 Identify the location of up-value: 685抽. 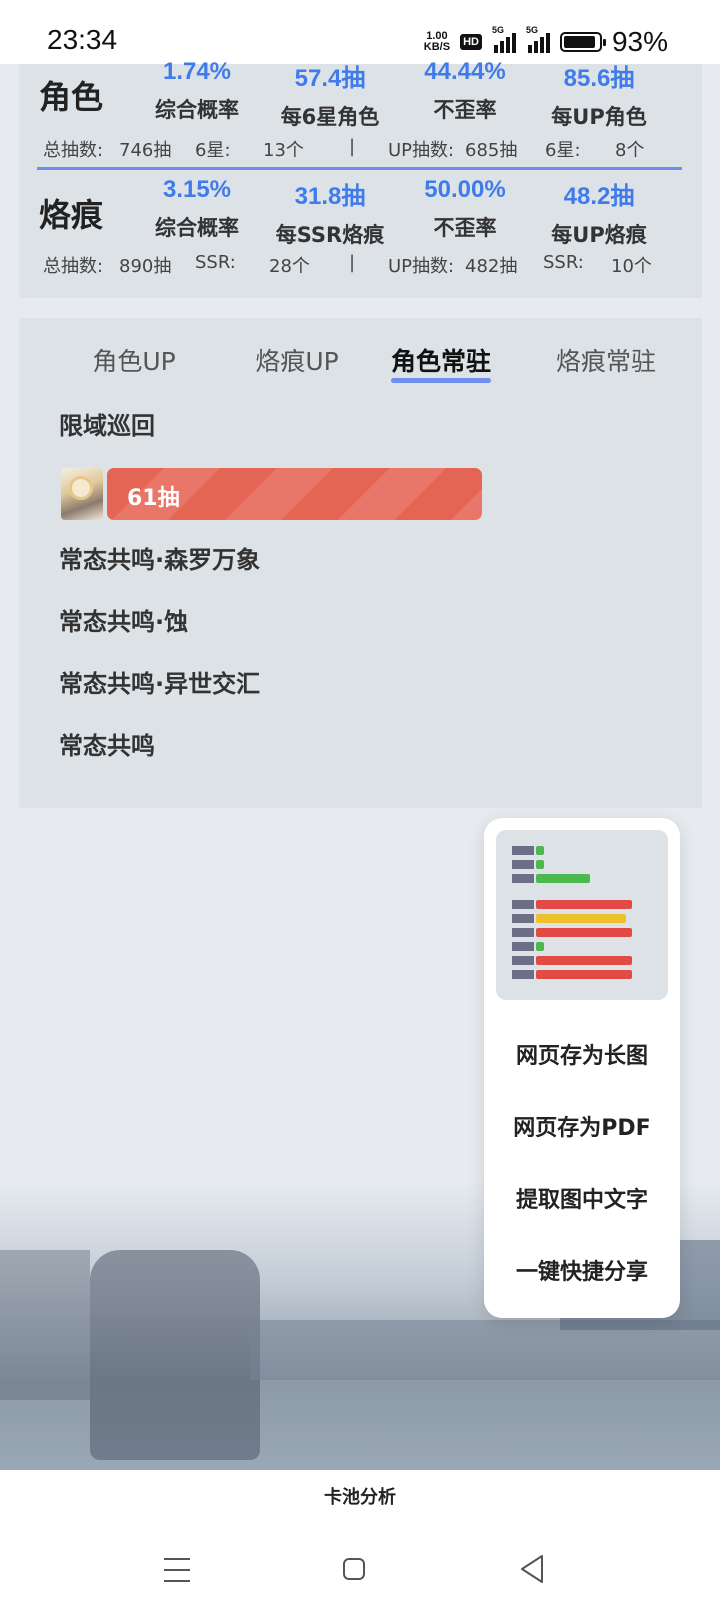
(491, 150).